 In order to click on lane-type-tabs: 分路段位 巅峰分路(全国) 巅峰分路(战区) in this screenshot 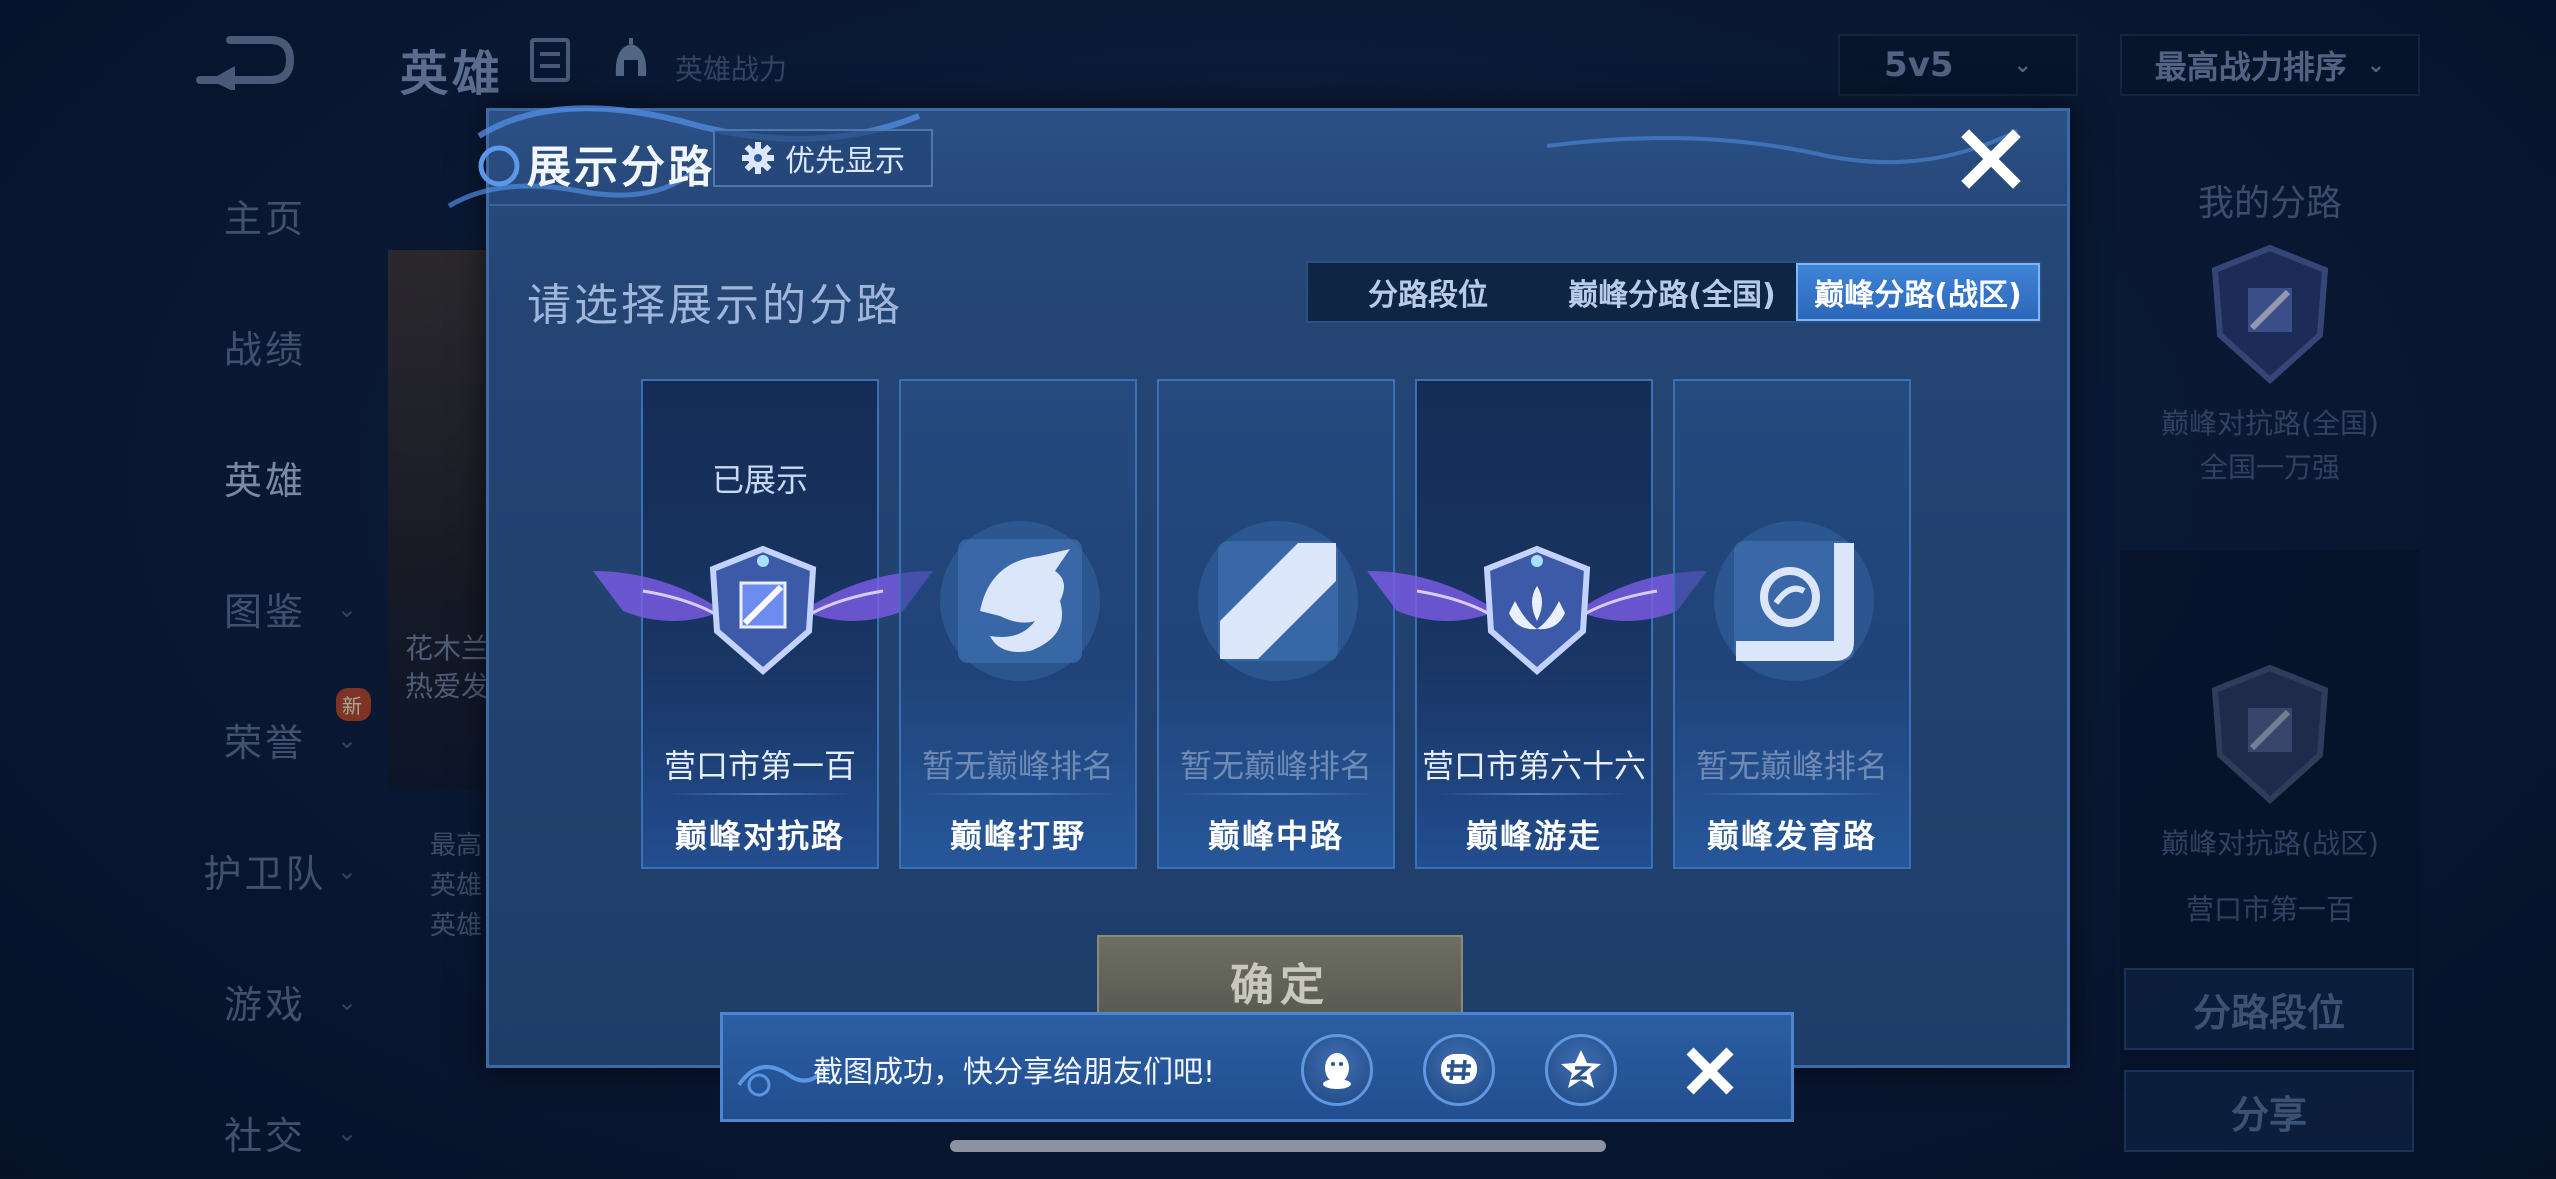, I will do `click(1674, 292)`.